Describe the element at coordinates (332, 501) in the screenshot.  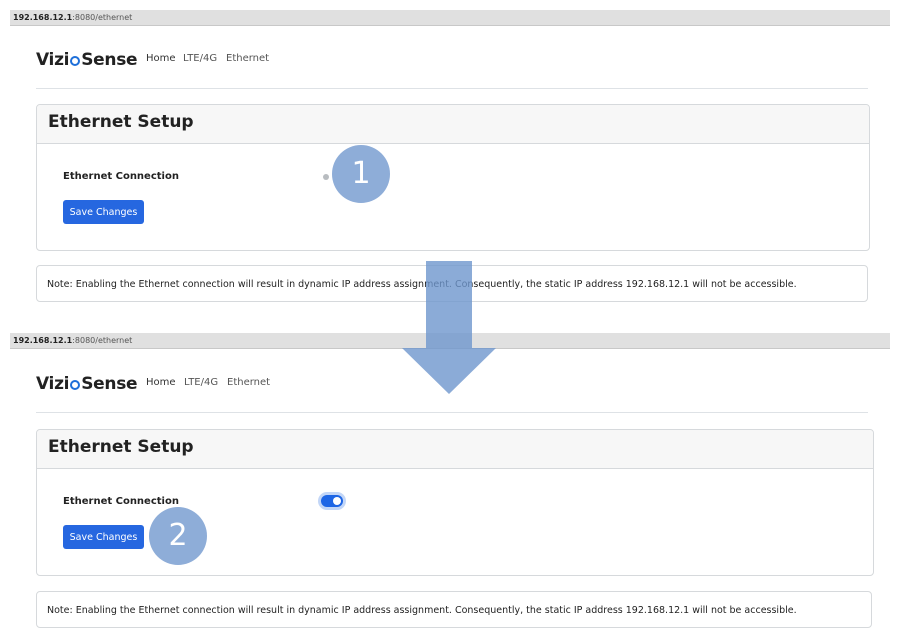
I see `ethernet-toggle` at that location.